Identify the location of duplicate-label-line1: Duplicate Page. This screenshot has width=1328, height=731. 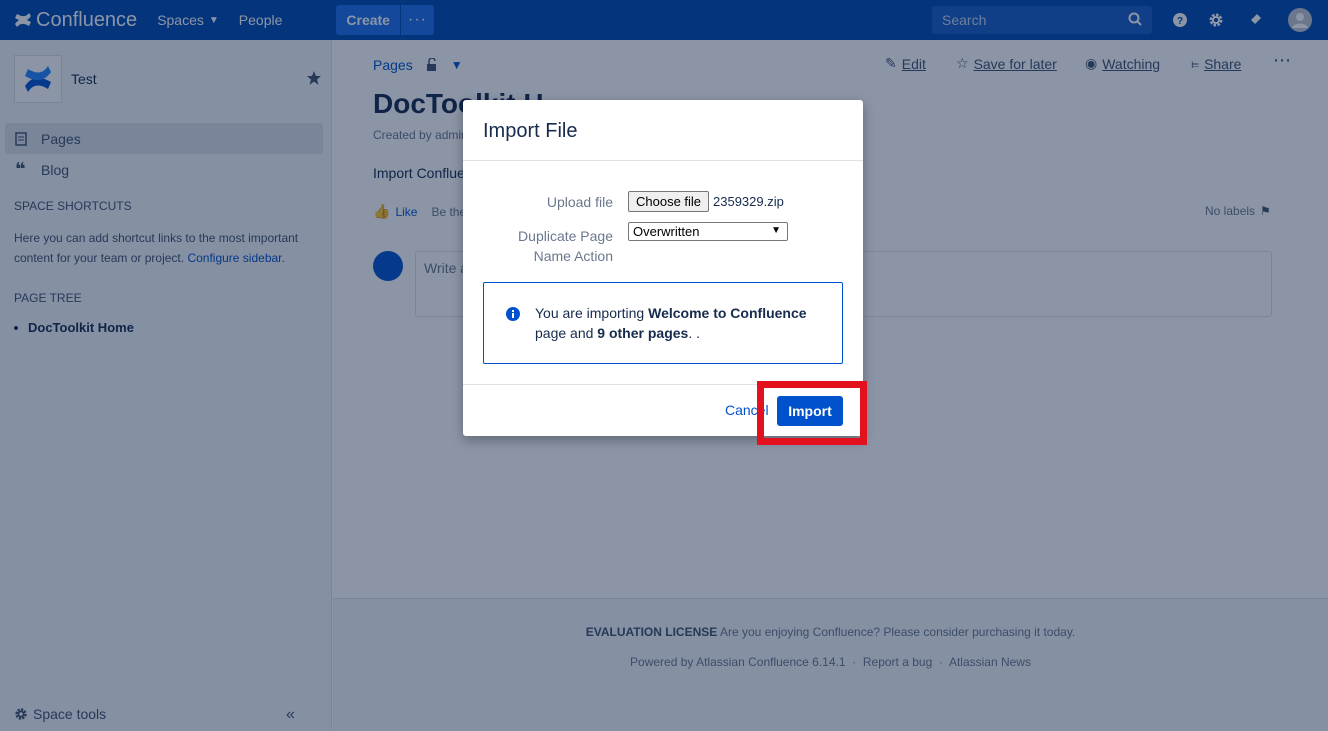
(565, 236).